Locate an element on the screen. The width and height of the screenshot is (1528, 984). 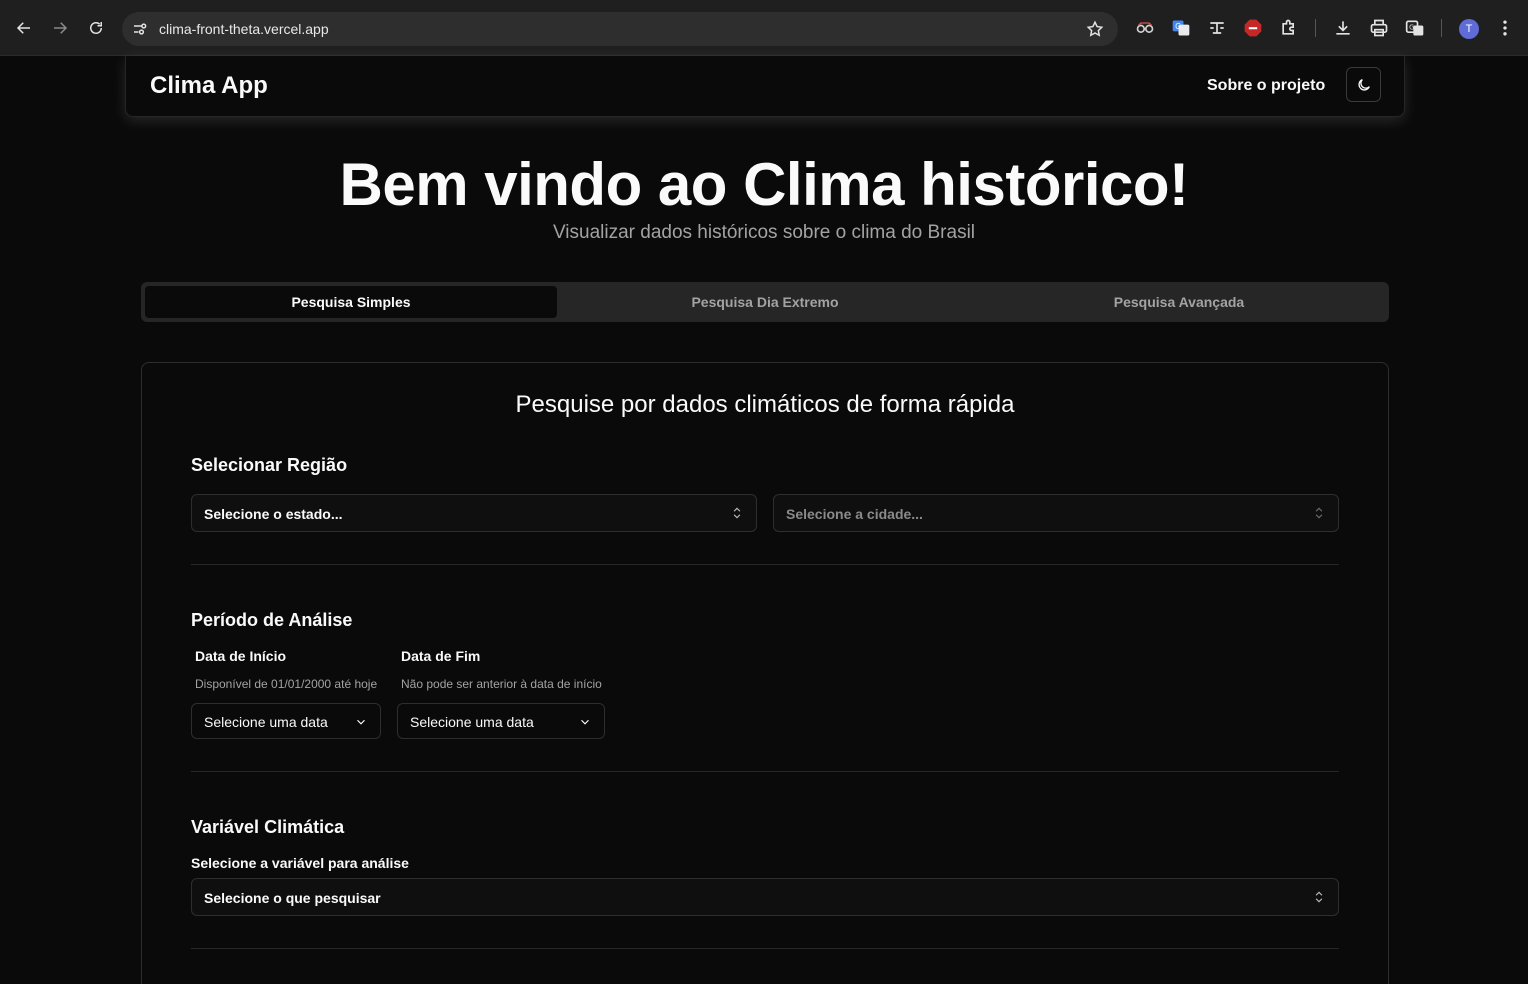
more-menu-icon is located at coordinates (1505, 28).